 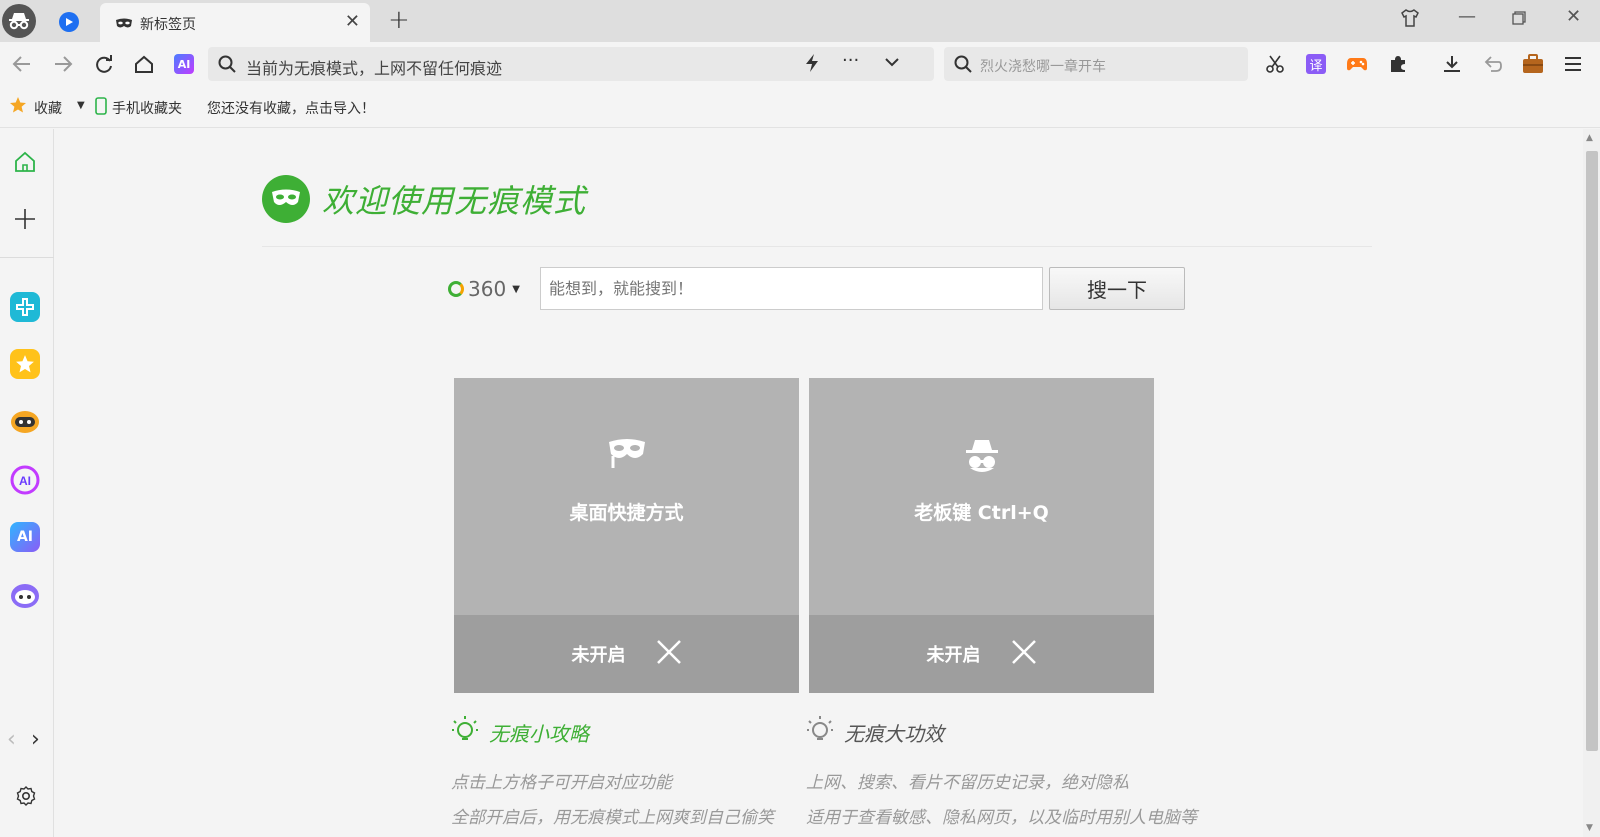 I want to click on tips-left: 无痕小攻略 点击上方格子可开启对应功能 全部开启后，用无痕模式上网爽到自己偷笑, so click(x=612, y=771).